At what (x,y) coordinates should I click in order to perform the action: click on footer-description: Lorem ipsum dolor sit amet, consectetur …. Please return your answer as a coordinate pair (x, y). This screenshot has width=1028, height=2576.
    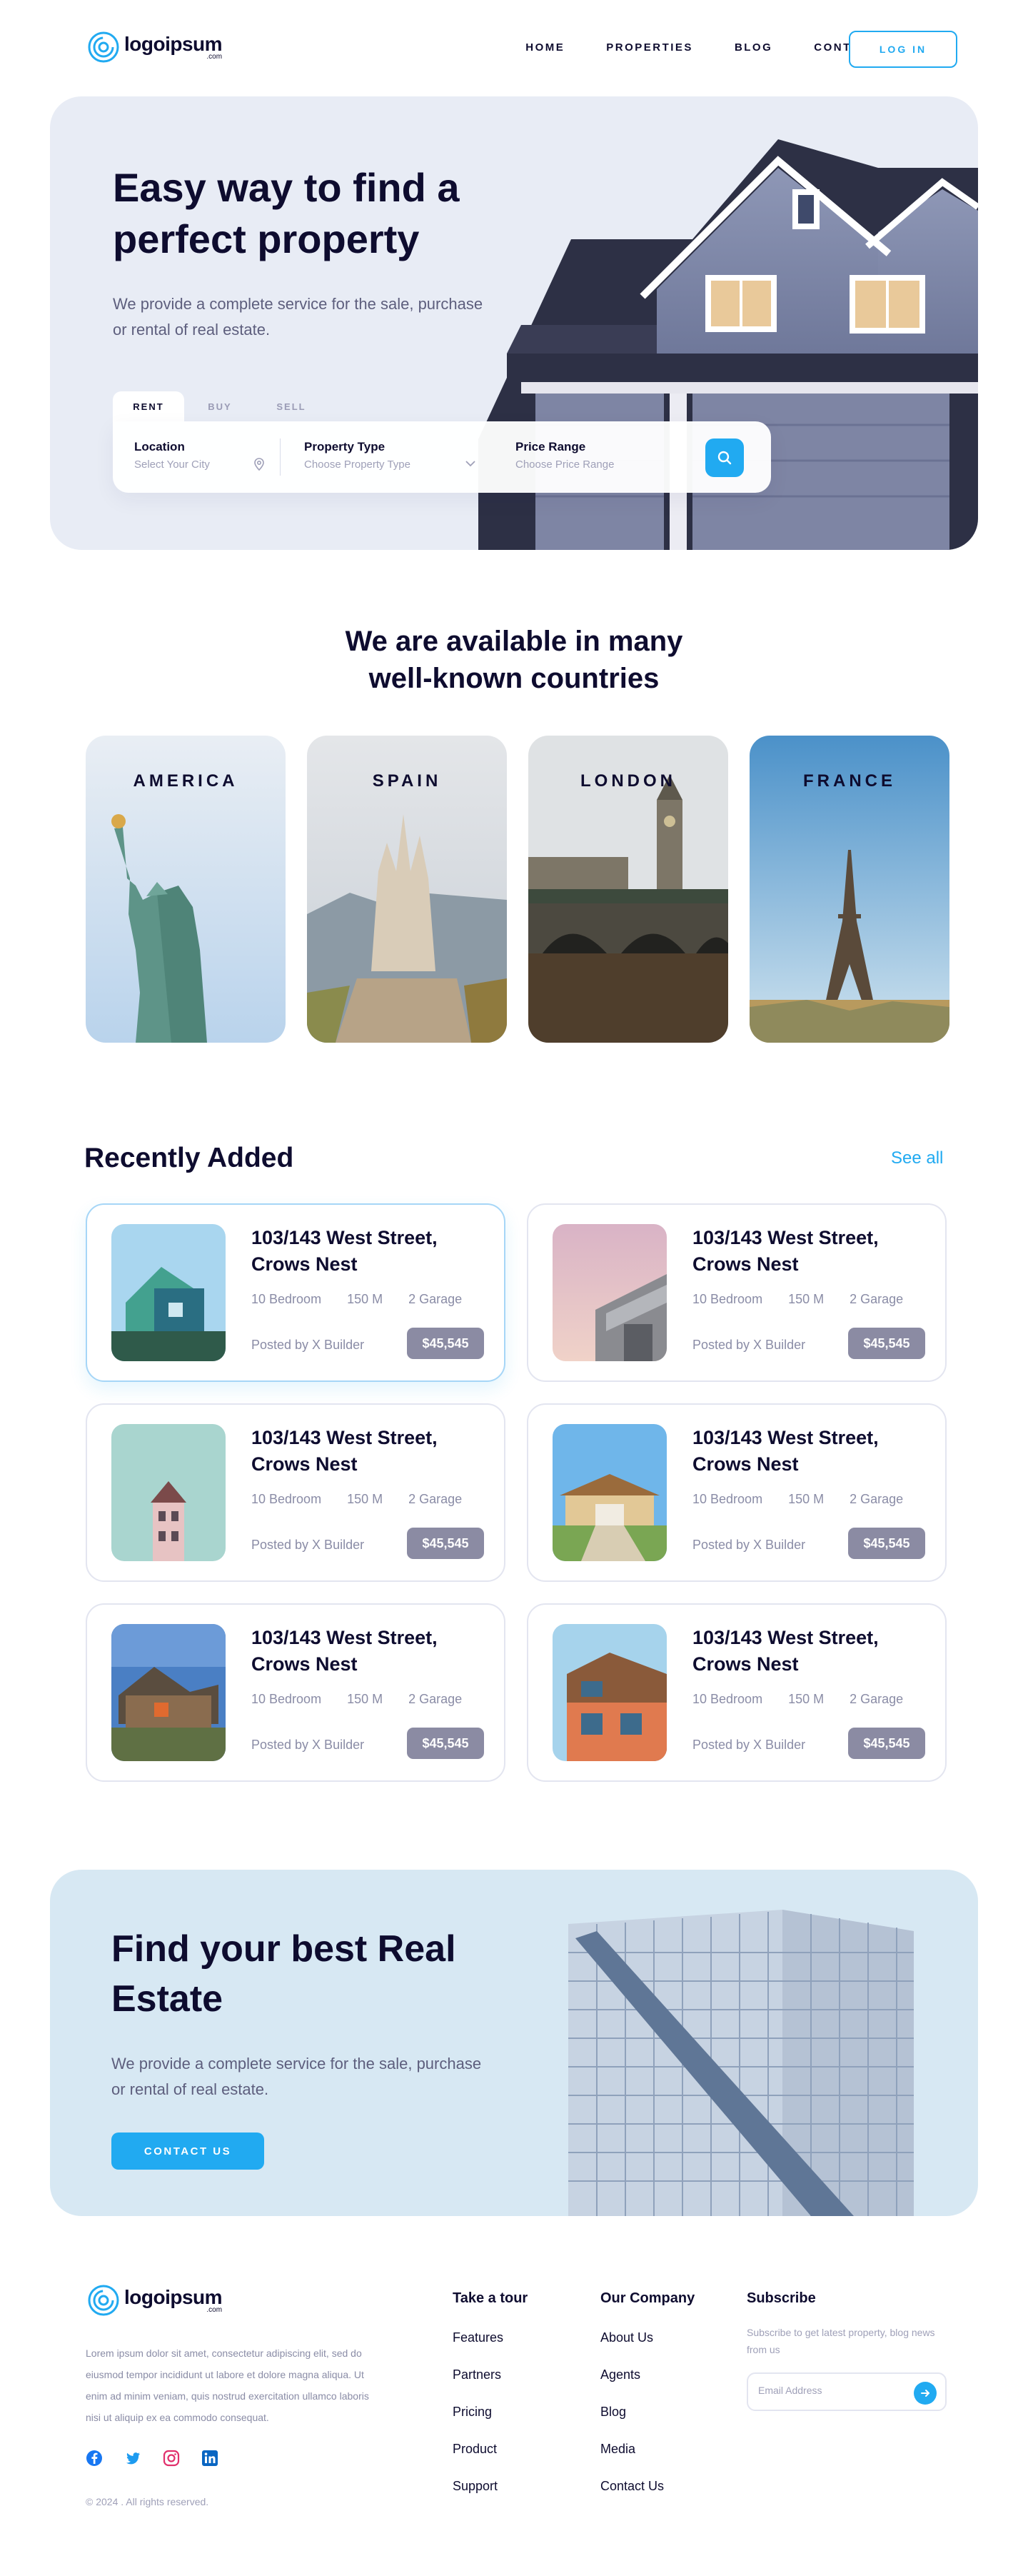
    Looking at the image, I should click on (227, 2385).